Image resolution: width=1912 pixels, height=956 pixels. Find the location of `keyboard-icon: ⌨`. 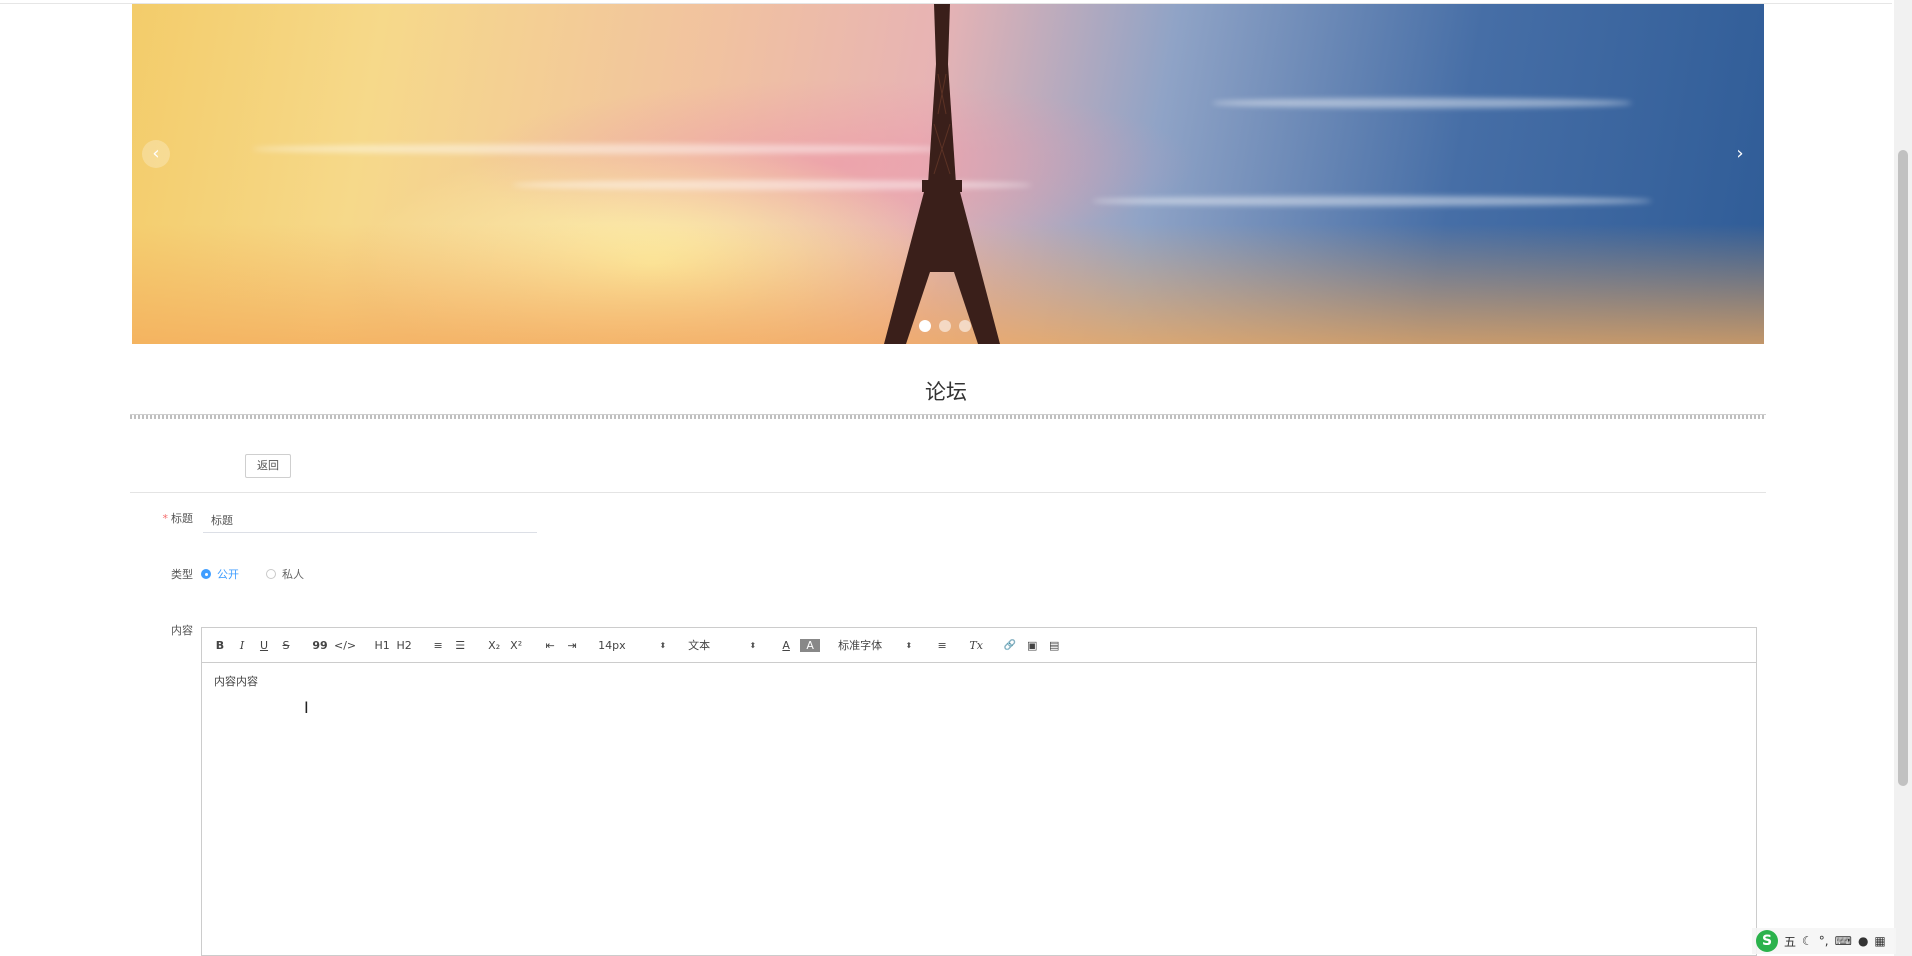

keyboard-icon: ⌨ is located at coordinates (1843, 941).